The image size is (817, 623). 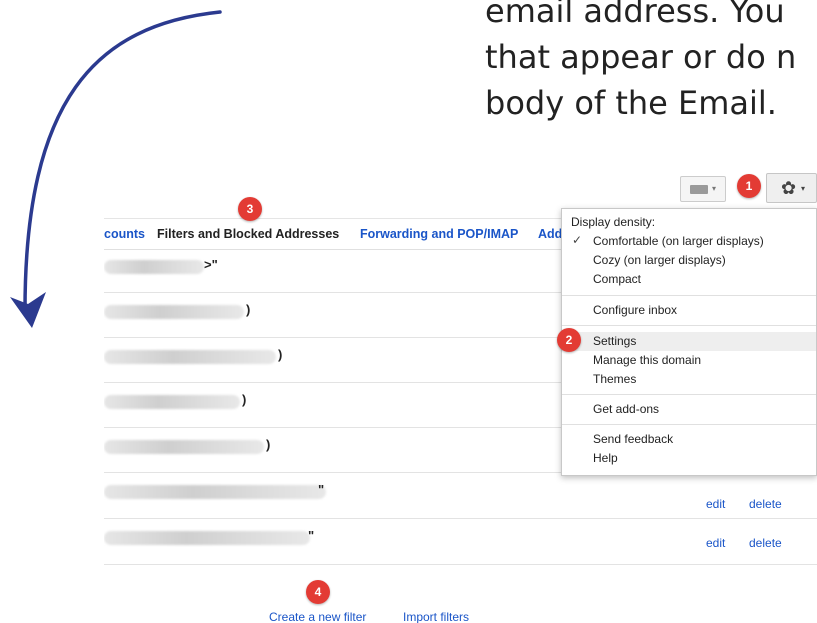 I want to click on density-compact: Compact, so click(x=617, y=279).